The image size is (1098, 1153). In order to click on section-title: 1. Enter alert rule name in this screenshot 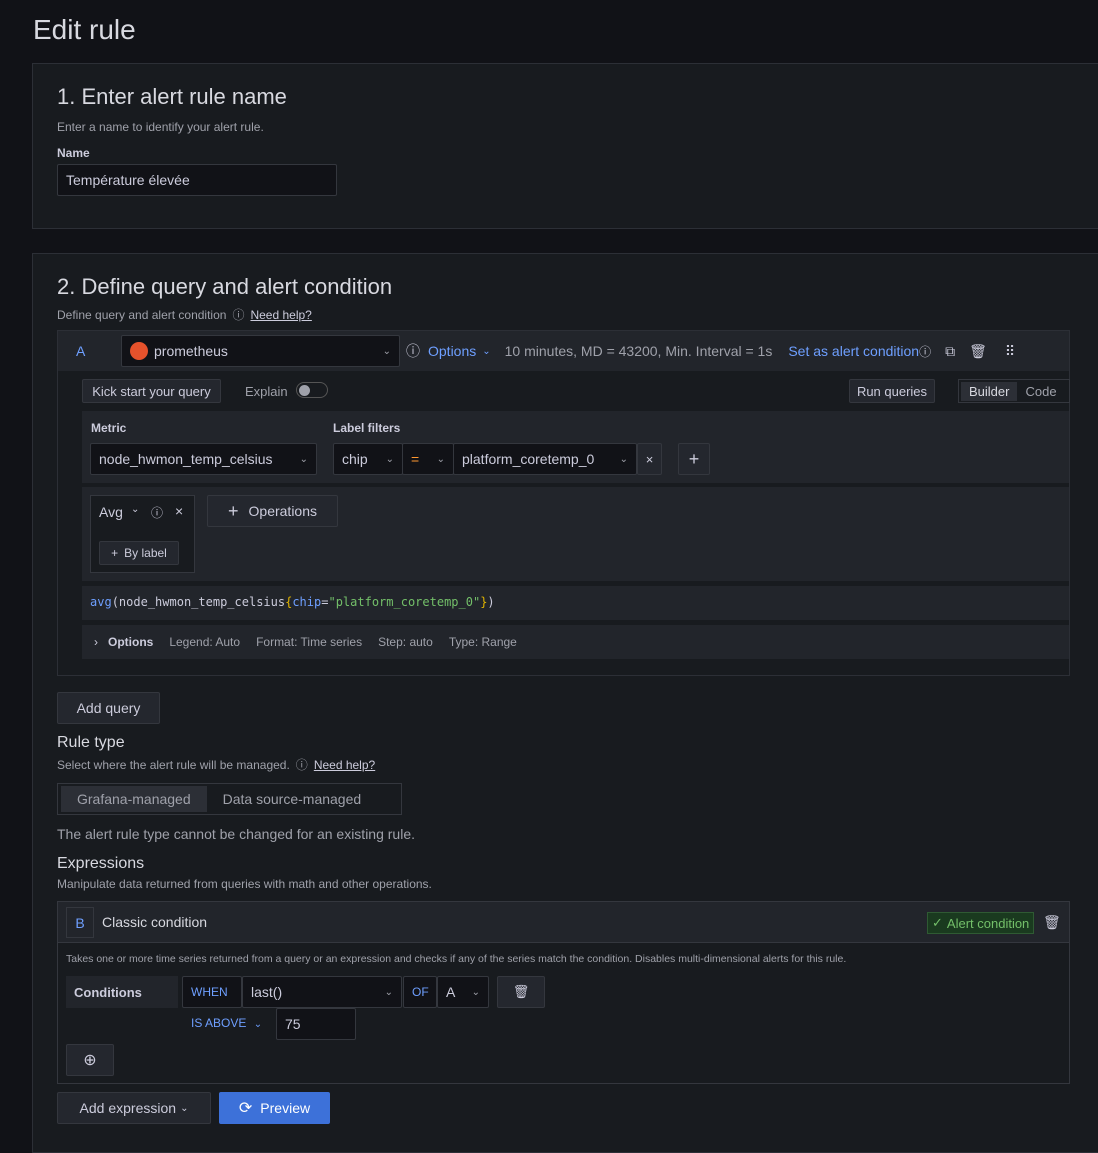, I will do `click(172, 96)`.